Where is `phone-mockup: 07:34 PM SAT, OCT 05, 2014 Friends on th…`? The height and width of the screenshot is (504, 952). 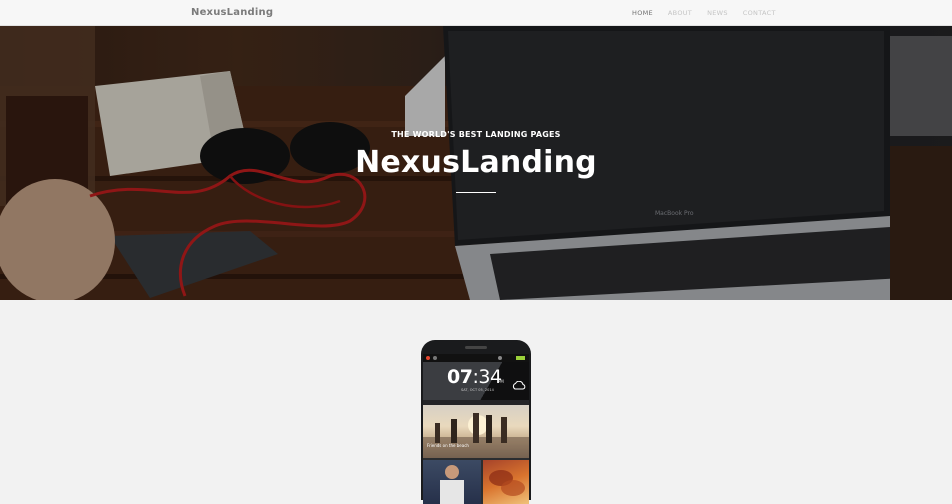
phone-mockup: 07:34 PM SAT, OCT 05, 2014 Friends on th… is located at coordinates (476, 422).